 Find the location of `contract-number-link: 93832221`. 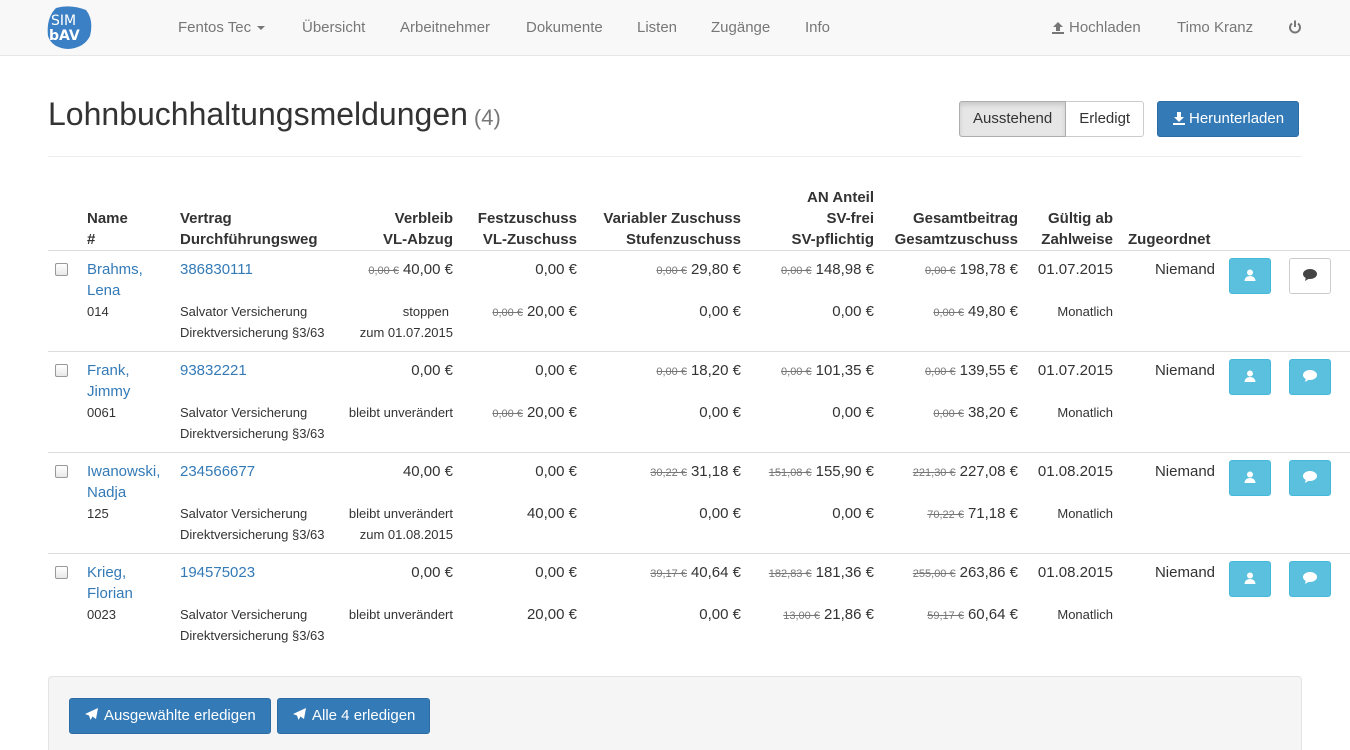

contract-number-link: 93832221 is located at coordinates (213, 370).